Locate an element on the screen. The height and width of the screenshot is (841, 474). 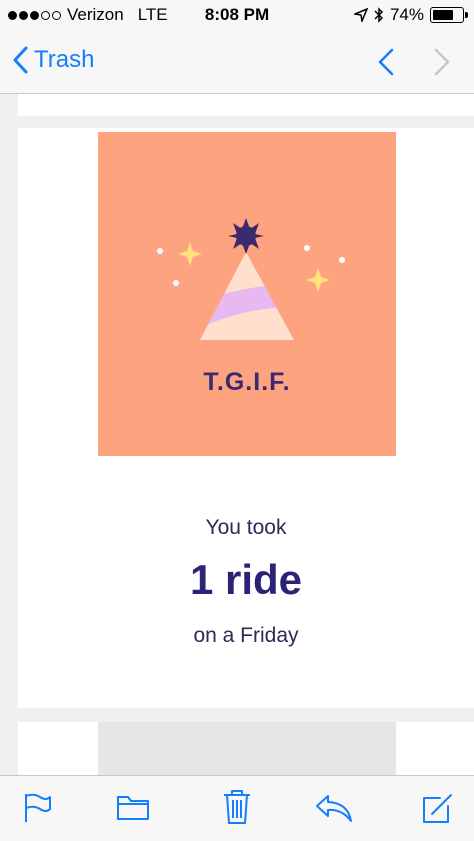
compose-button is located at coordinates (437, 811).